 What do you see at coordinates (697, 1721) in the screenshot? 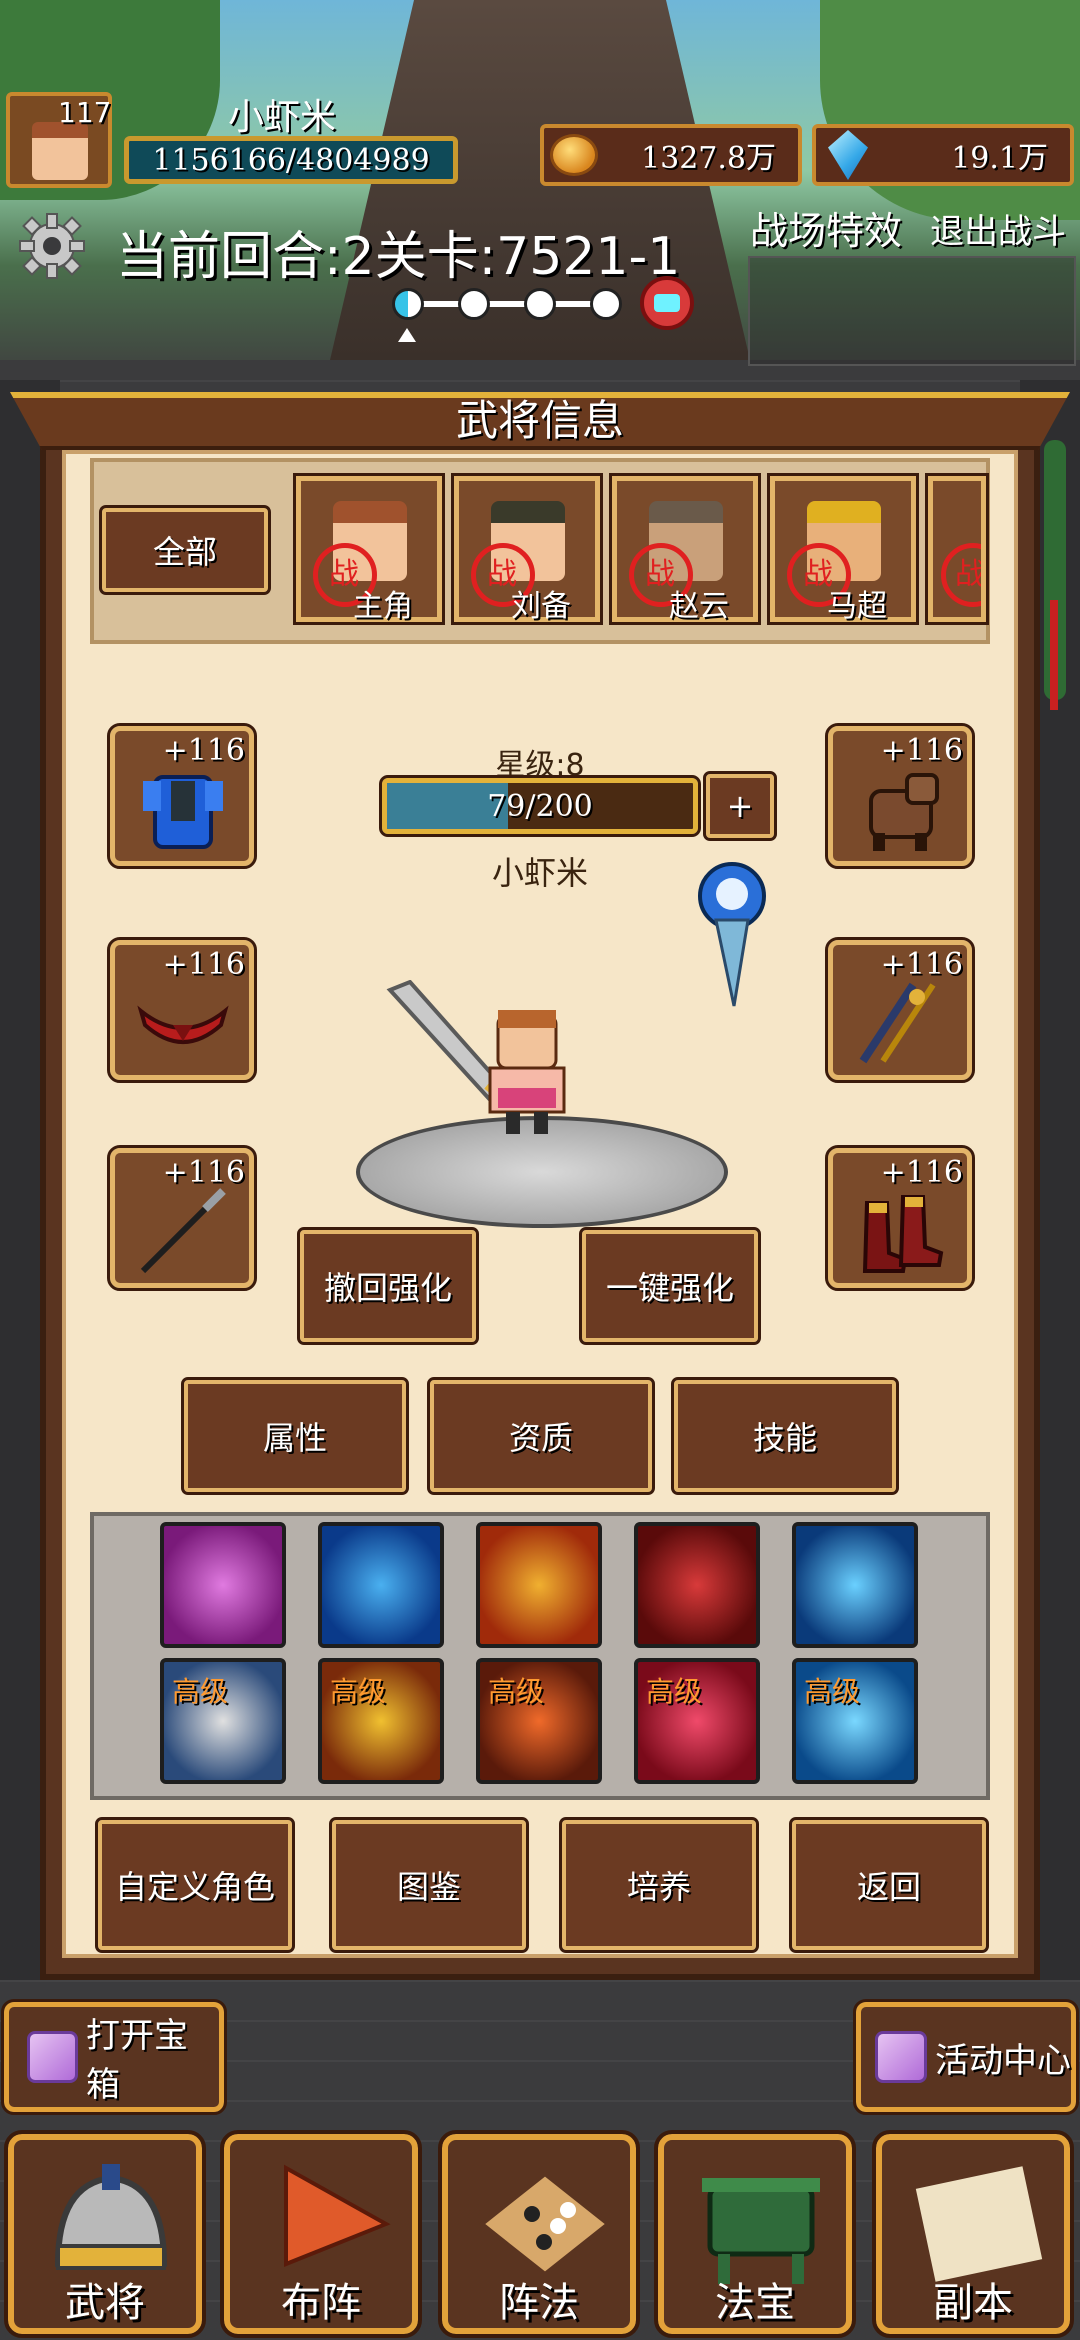
I see `heal-skill-icon: 高级` at bounding box center [697, 1721].